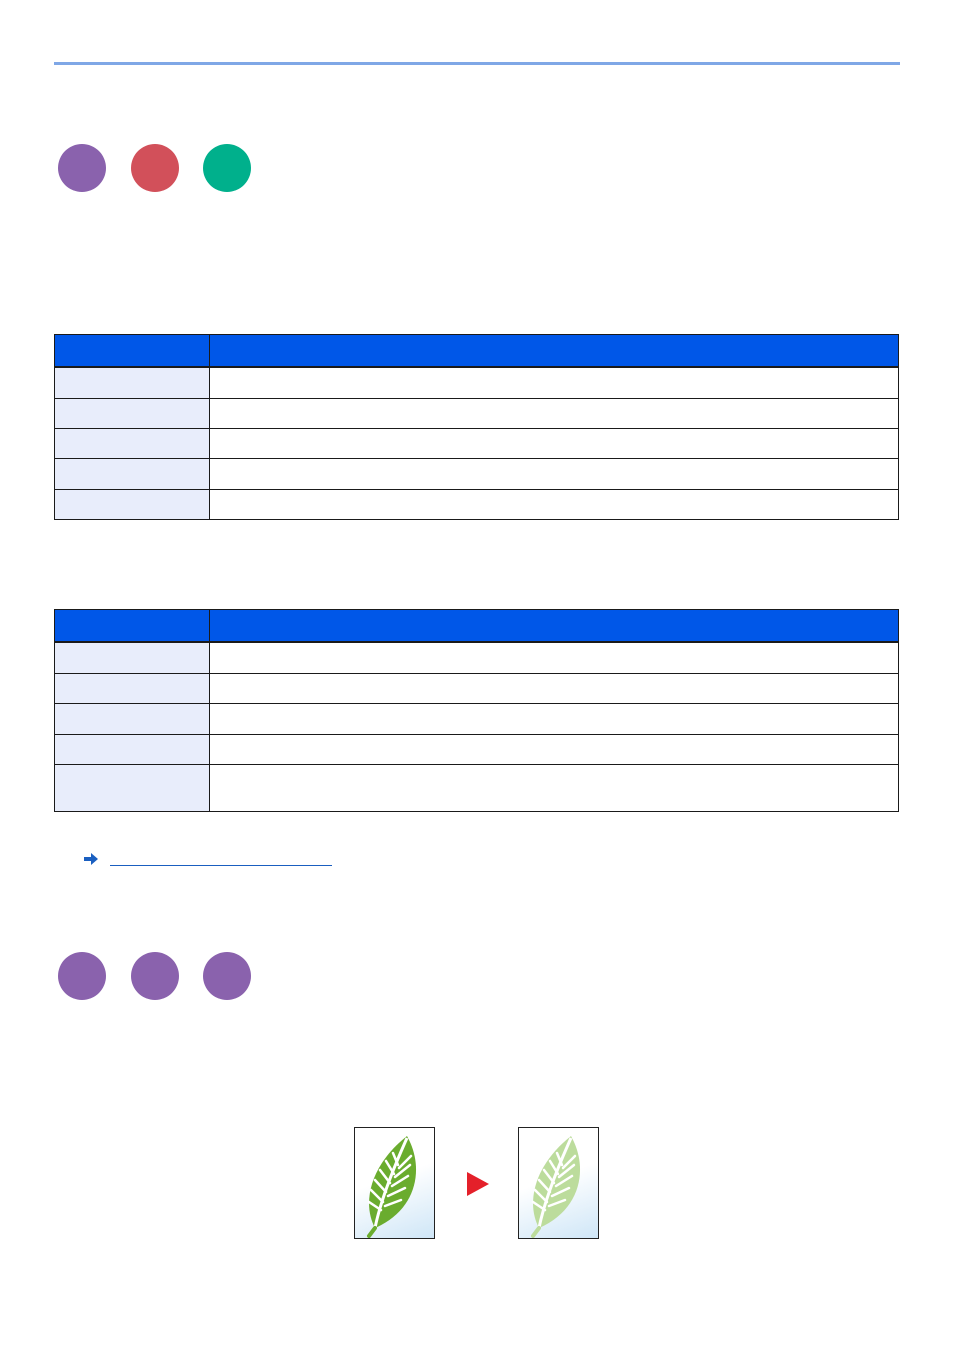 Image resolution: width=954 pixels, height=1350 pixels. Describe the element at coordinates (91, 859) in the screenshot. I see `arrow-right-icon` at that location.